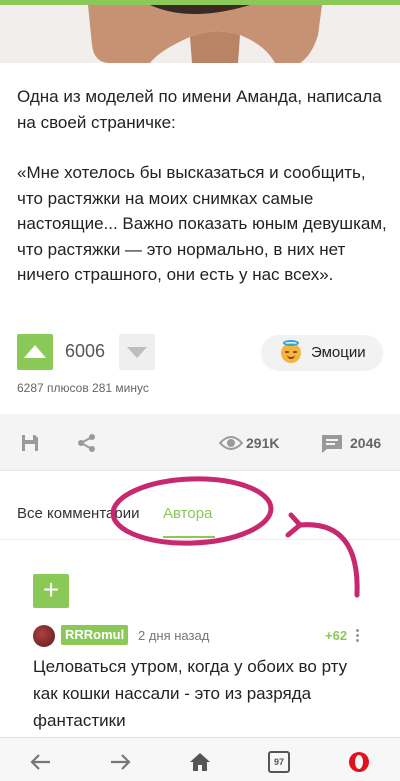 This screenshot has width=400, height=781. What do you see at coordinates (231, 443) in the screenshot?
I see `eye-icon` at bounding box center [231, 443].